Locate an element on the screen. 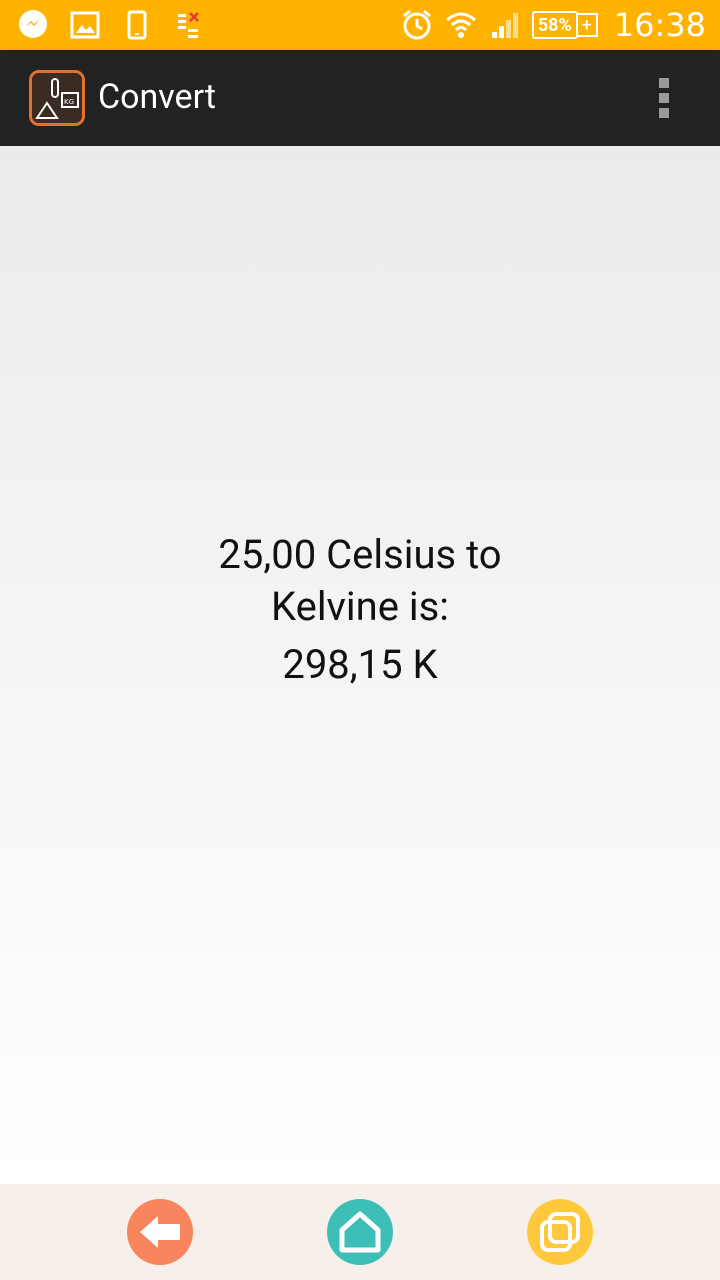  recent-apps-button is located at coordinates (560, 1232).